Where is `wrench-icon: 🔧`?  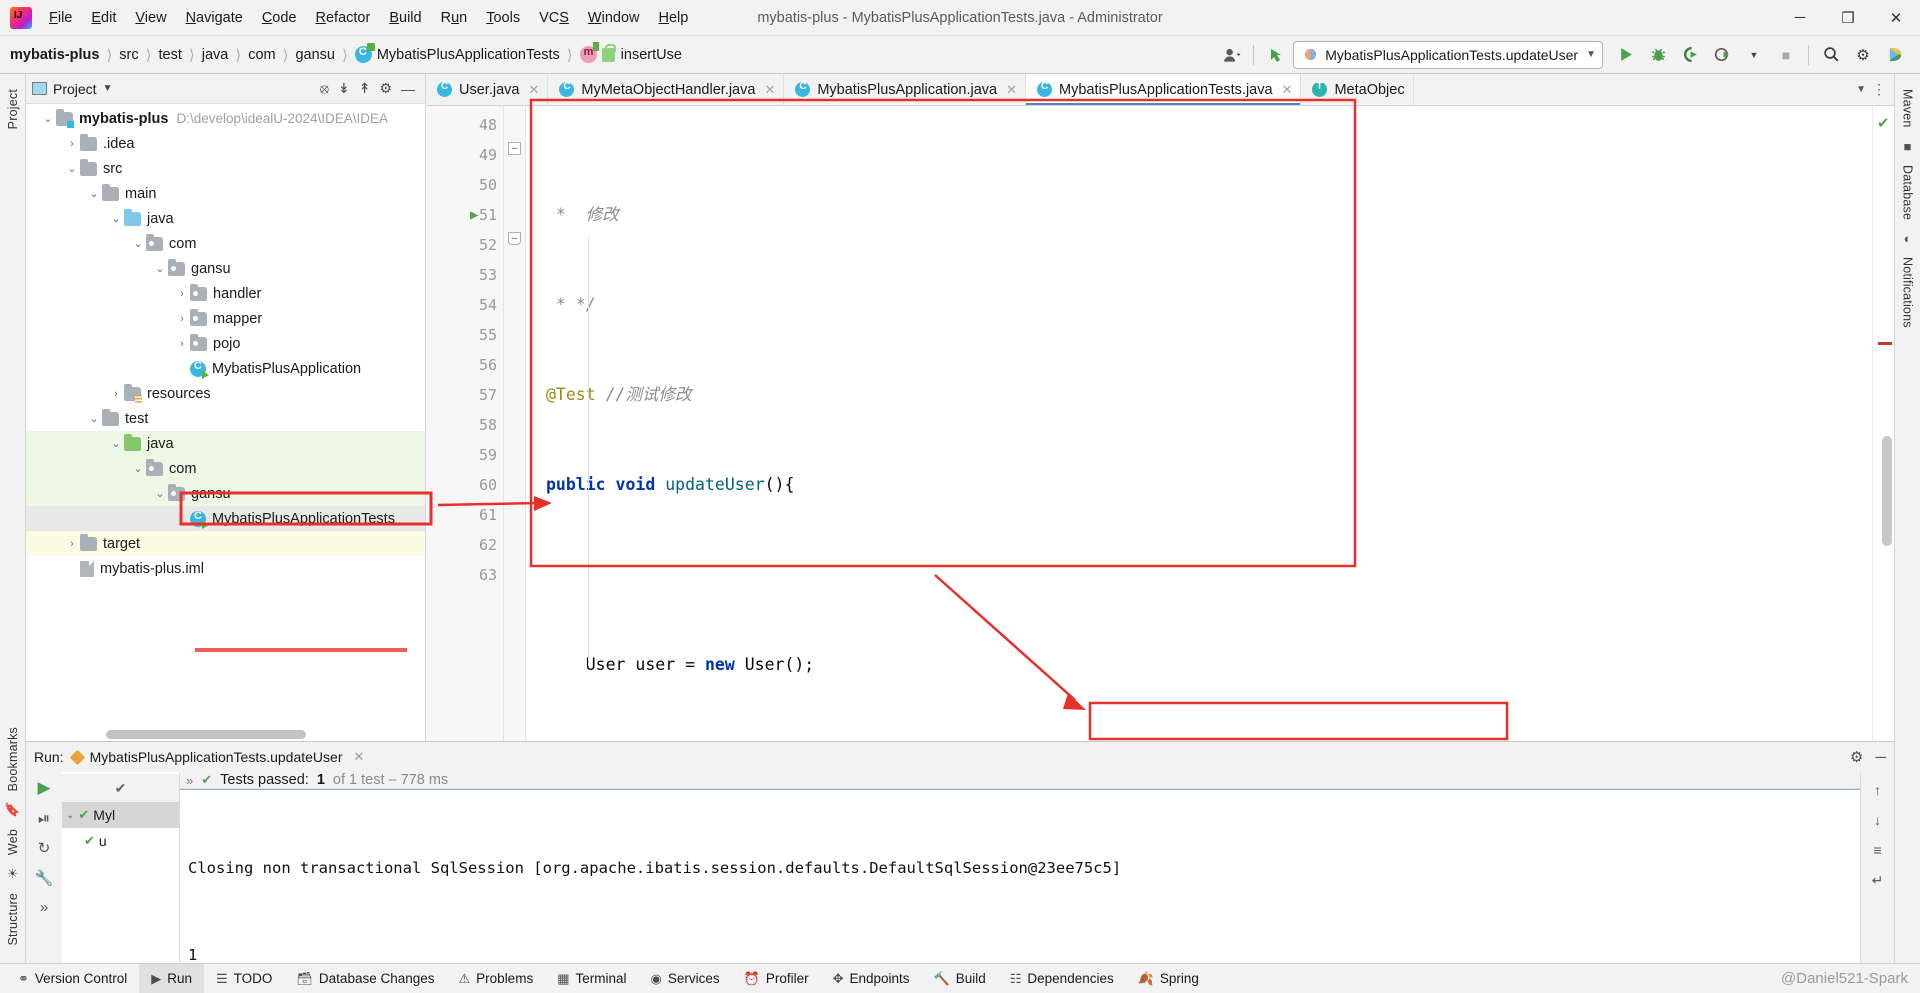 wrench-icon: 🔧 is located at coordinates (44, 878).